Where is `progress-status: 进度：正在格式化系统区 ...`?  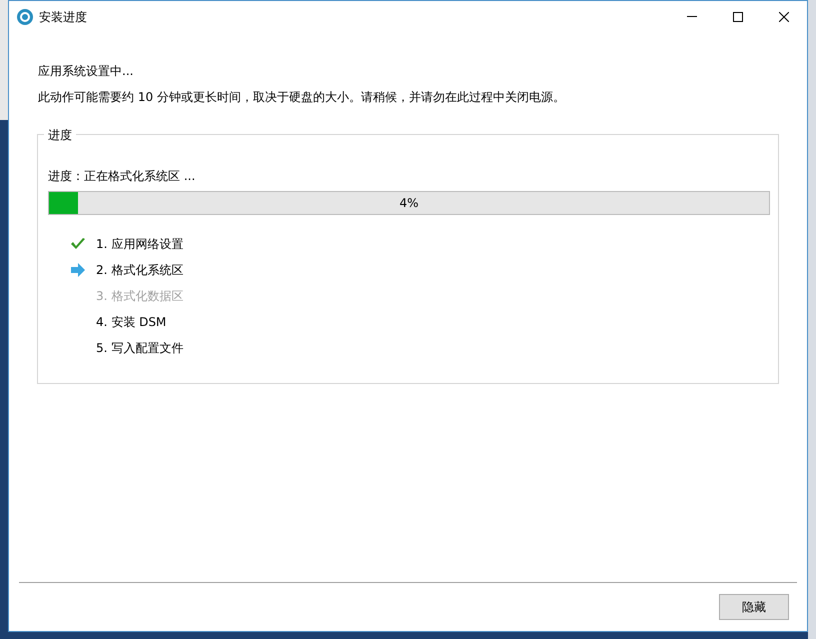
progress-status: 进度：正在格式化系统区 ... is located at coordinates (122, 176).